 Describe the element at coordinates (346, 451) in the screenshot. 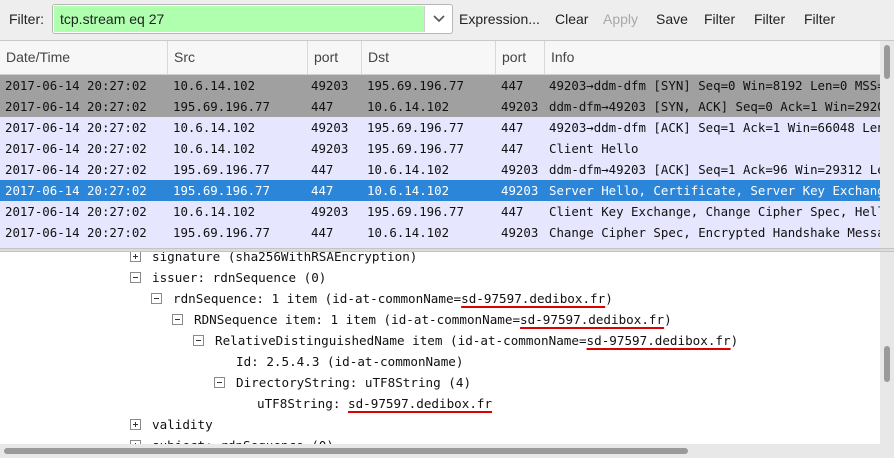

I see `details-horizontal-scroll-thumb` at that location.